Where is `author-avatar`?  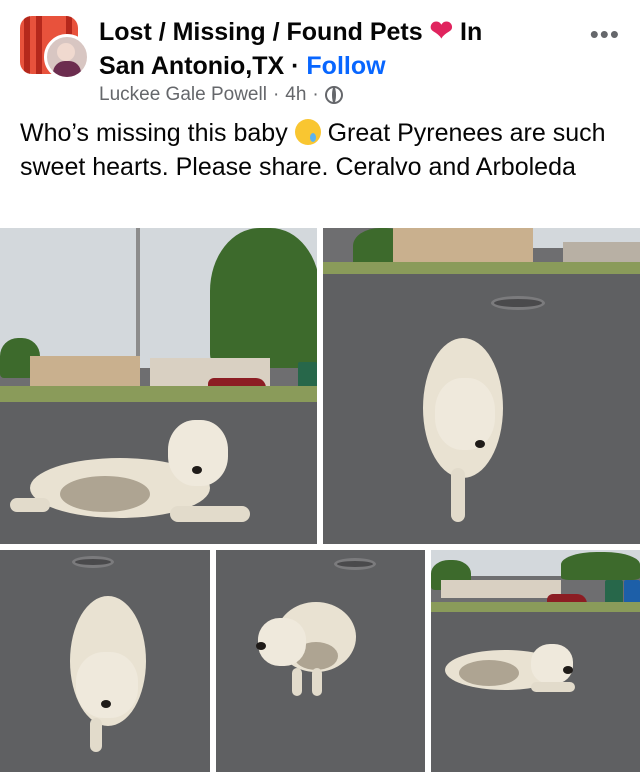 author-avatar is located at coordinates (67, 57).